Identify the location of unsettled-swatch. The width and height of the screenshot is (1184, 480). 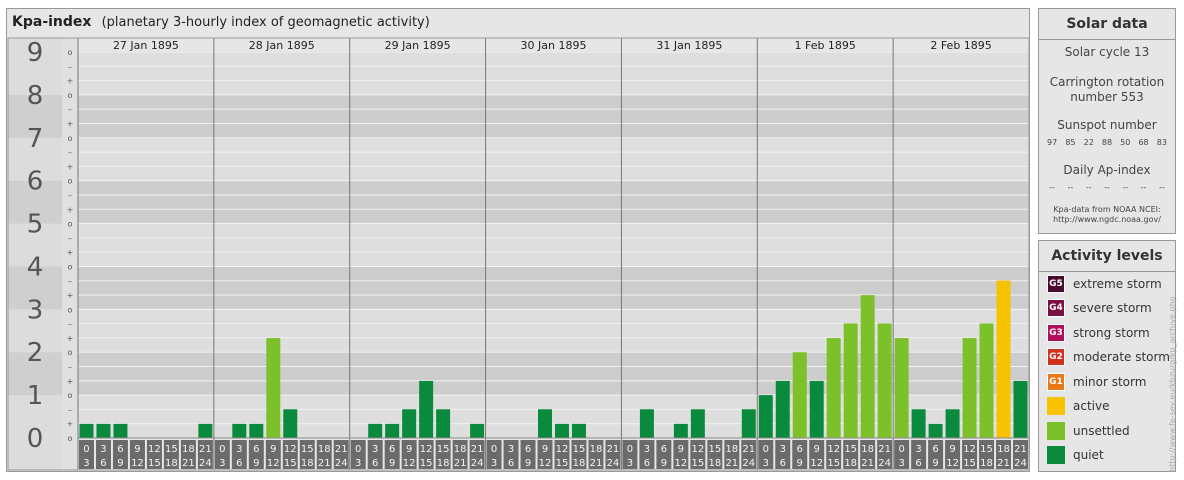
(1056, 431).